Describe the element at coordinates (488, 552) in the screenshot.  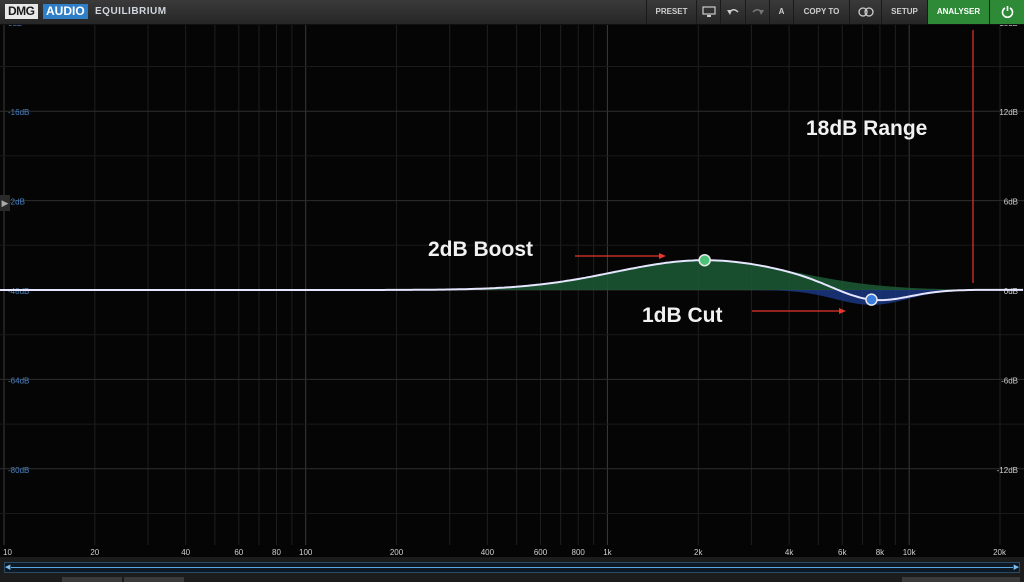
I see `frequency-label: 400` at that location.